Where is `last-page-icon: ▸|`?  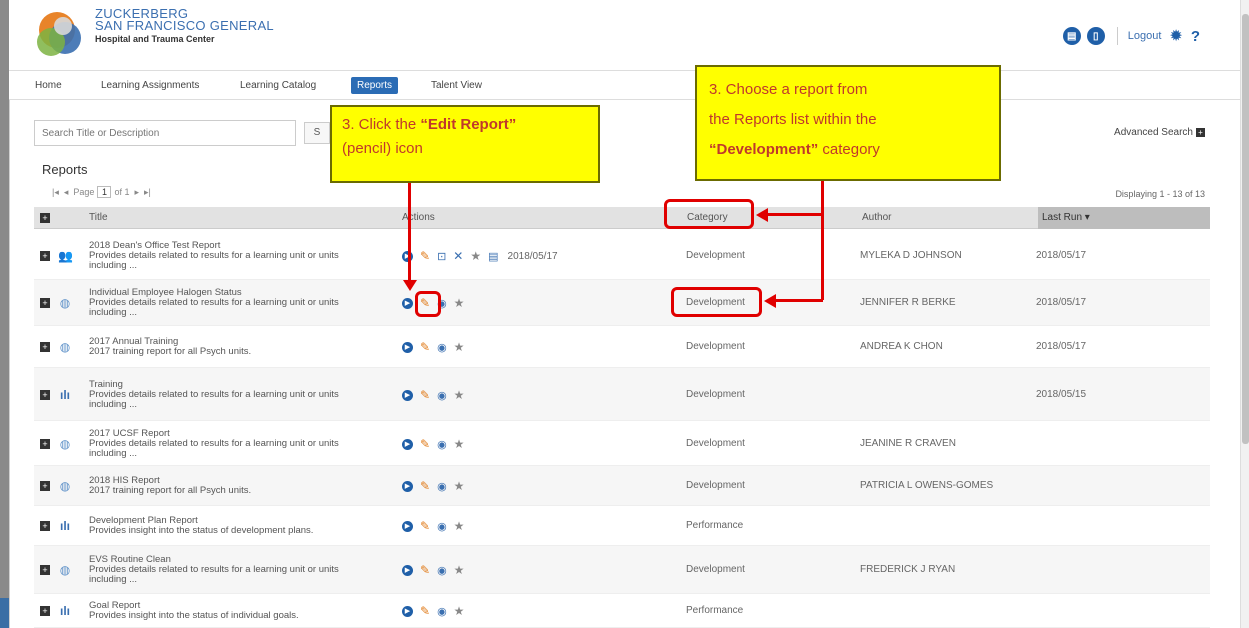 last-page-icon: ▸| is located at coordinates (147, 192).